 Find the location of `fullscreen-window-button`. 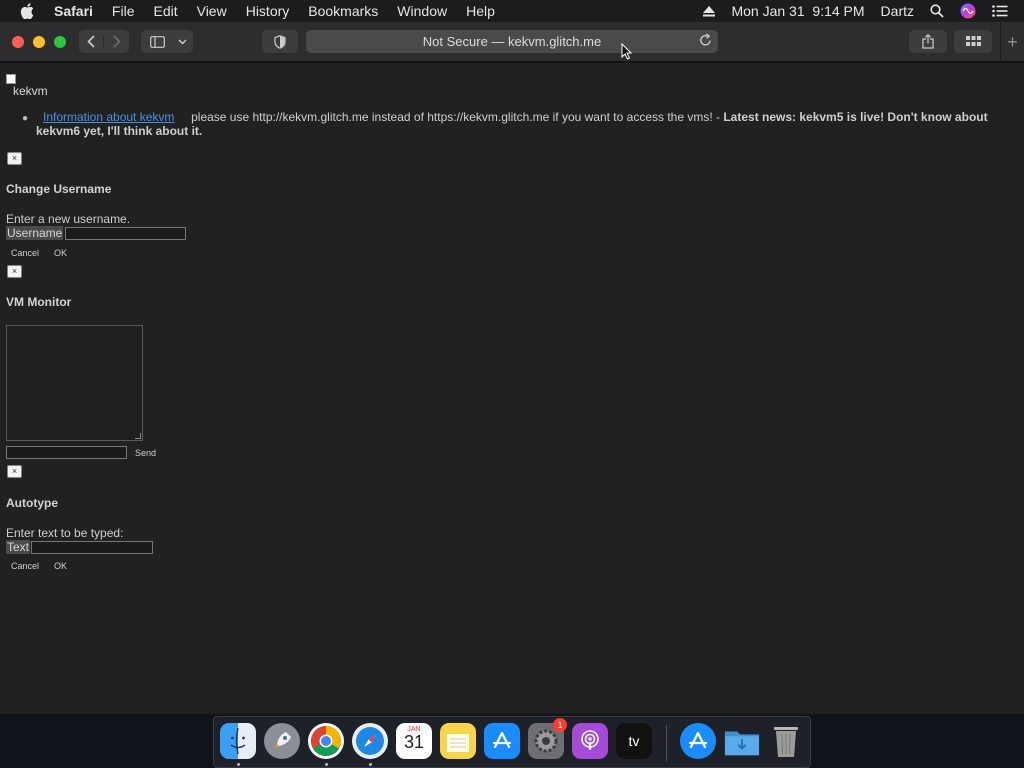

fullscreen-window-button is located at coordinates (60, 42).